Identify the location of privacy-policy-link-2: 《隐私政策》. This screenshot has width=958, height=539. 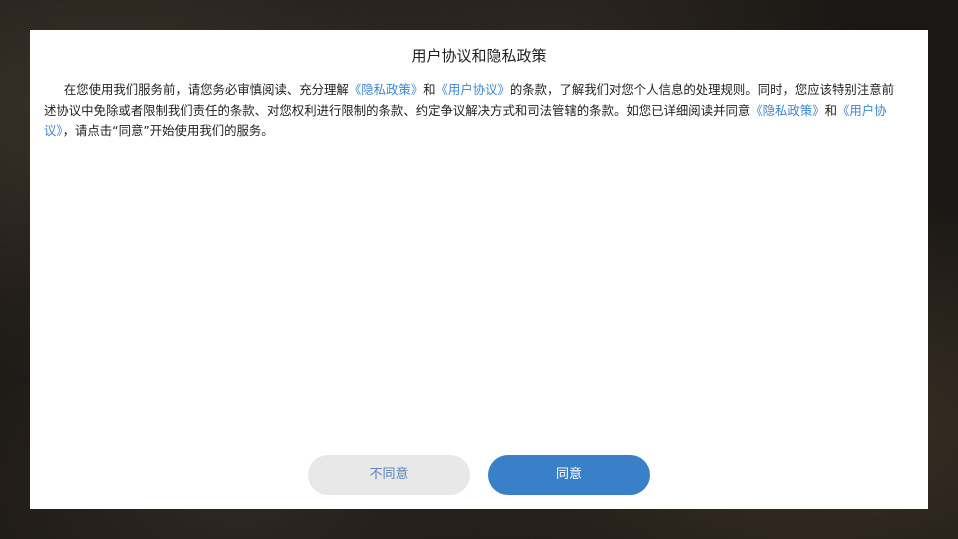
(787, 110).